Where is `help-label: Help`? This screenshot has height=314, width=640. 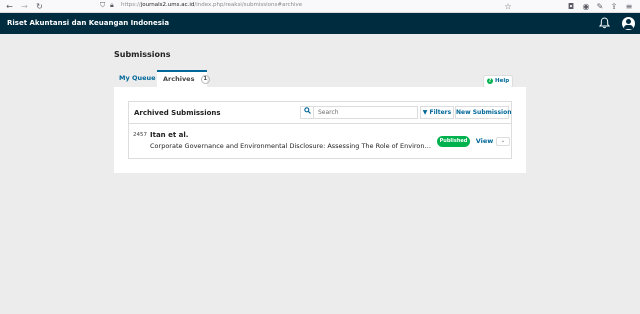
help-label: Help is located at coordinates (502, 81).